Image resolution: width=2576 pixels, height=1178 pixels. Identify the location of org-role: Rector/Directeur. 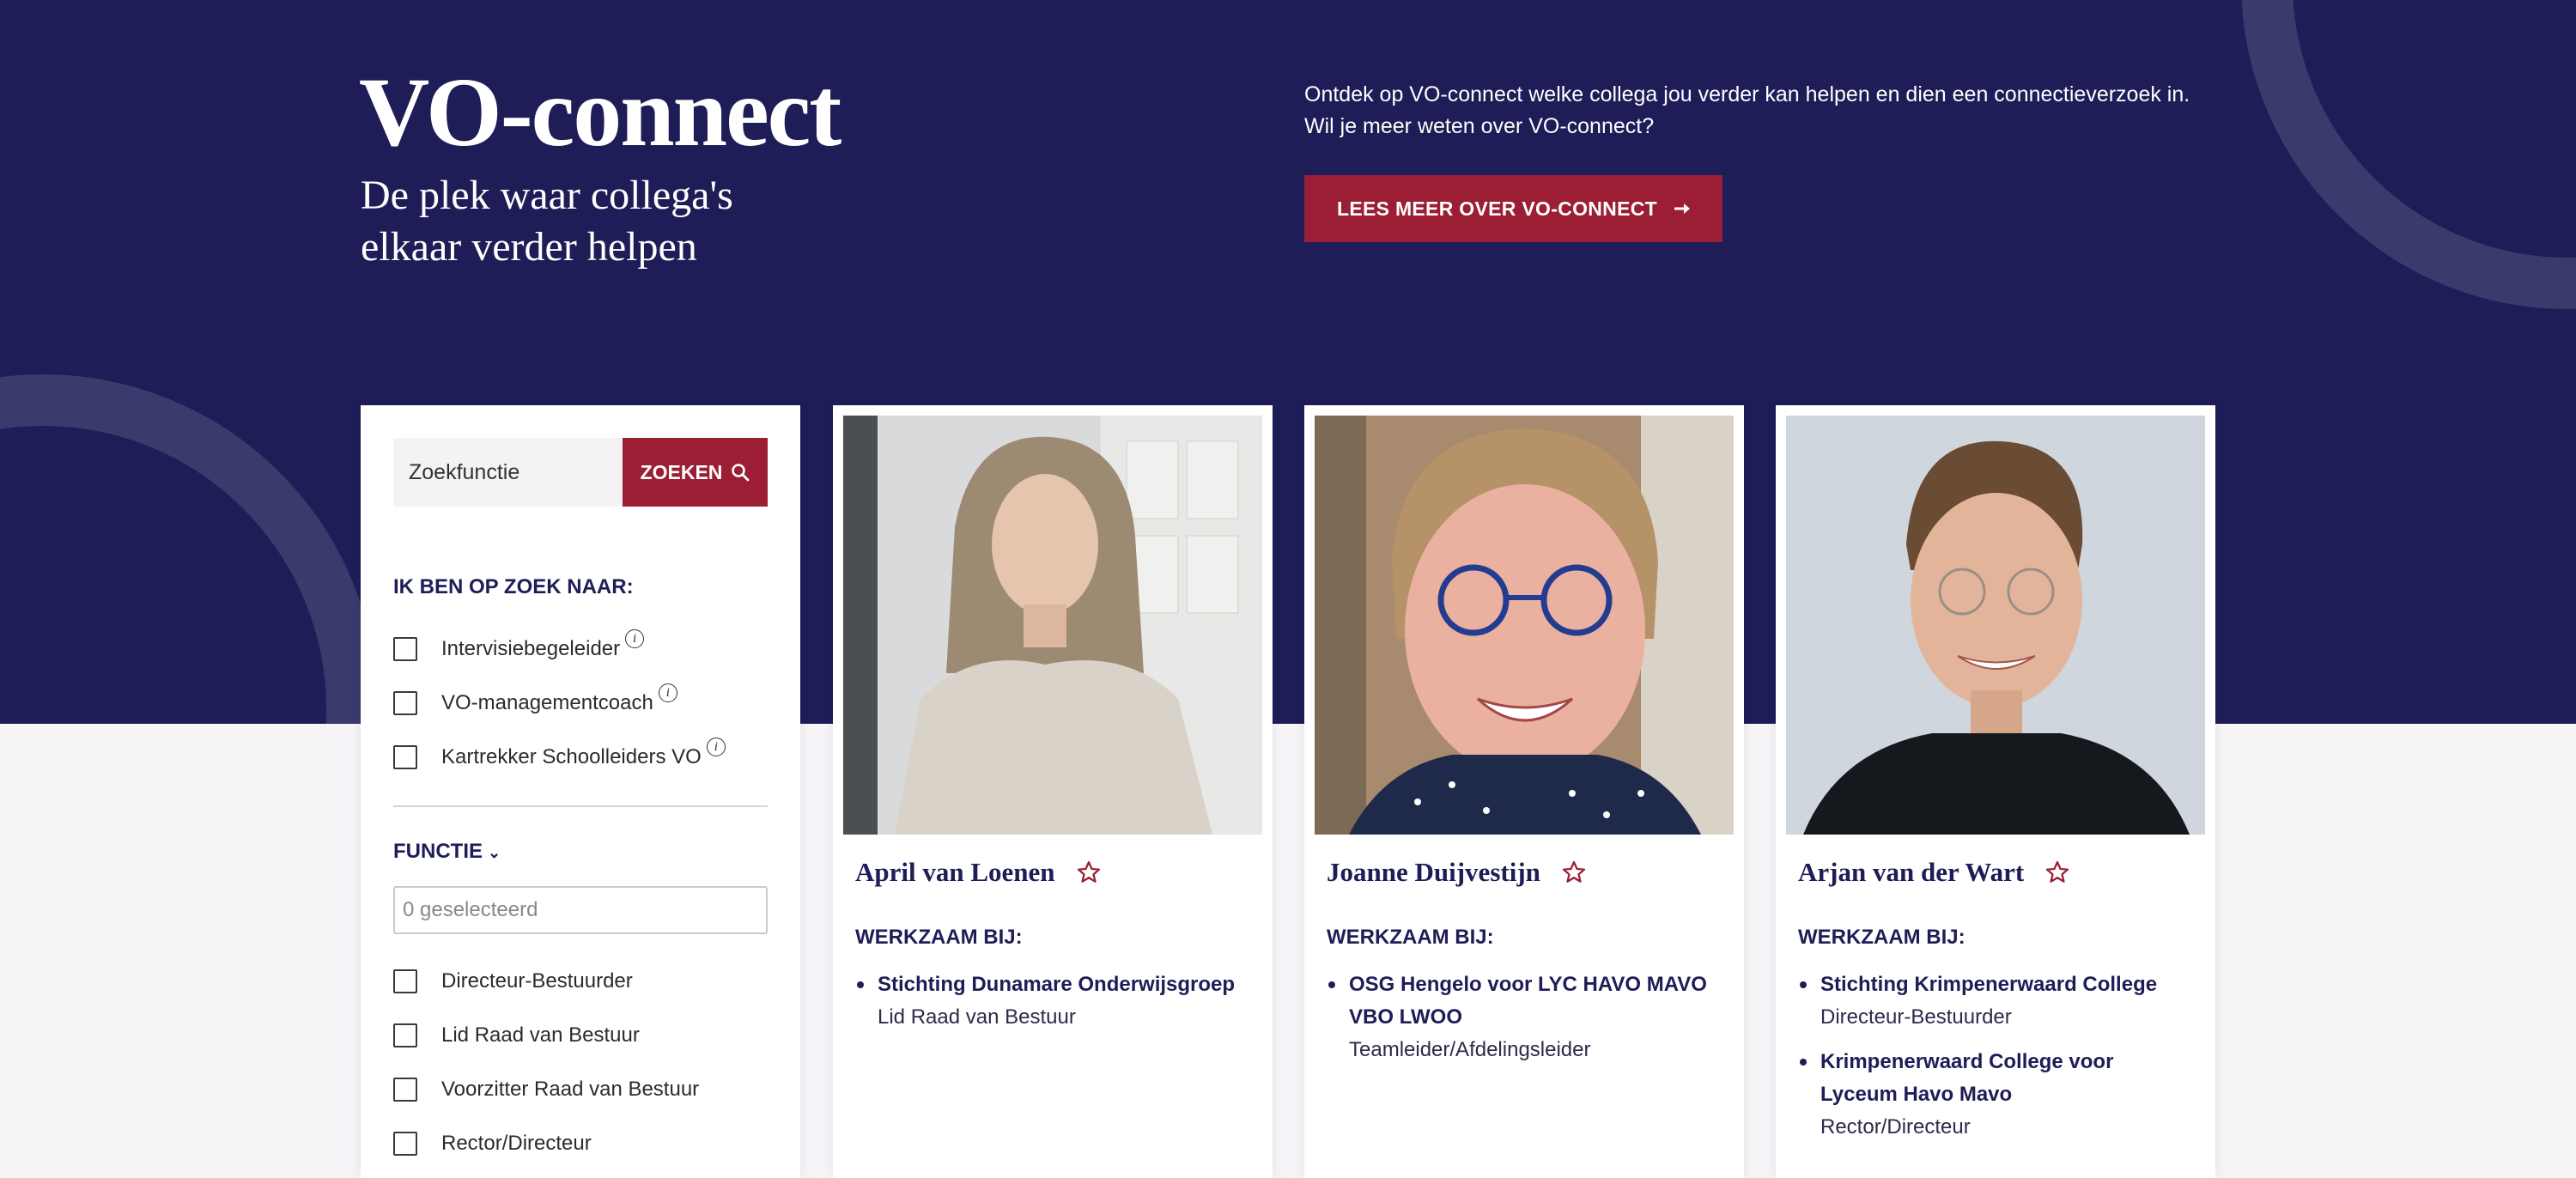
(1895, 1127).